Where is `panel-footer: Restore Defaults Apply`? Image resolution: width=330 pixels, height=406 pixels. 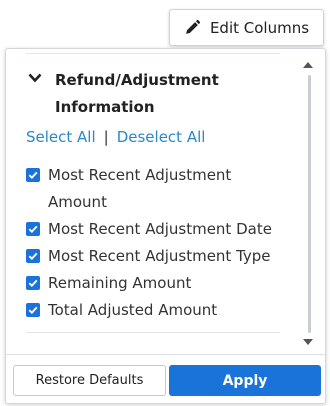
panel-footer: Restore Defaults Apply is located at coordinates (165, 380).